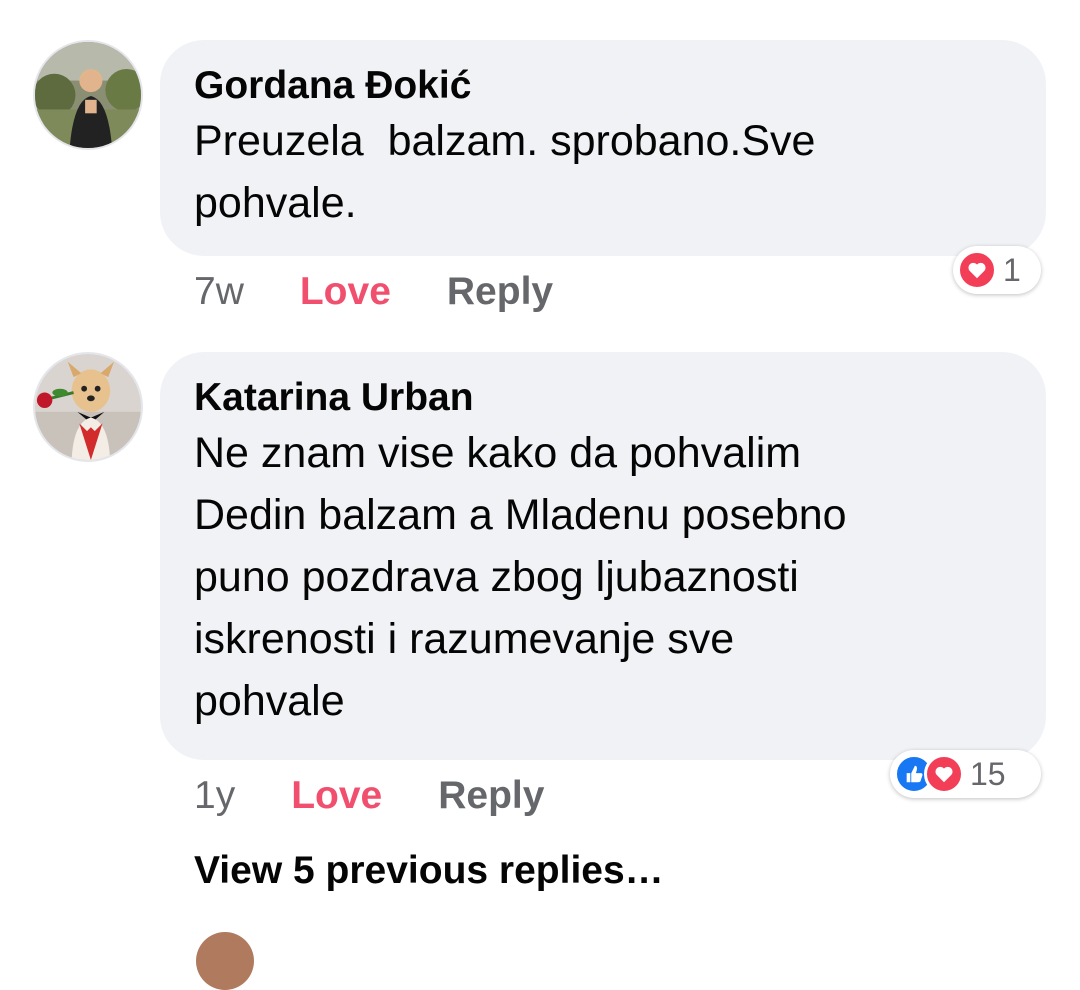 The width and height of the screenshot is (1080, 990). What do you see at coordinates (603, 398) in the screenshot?
I see `comment-author: Katarina Urban` at bounding box center [603, 398].